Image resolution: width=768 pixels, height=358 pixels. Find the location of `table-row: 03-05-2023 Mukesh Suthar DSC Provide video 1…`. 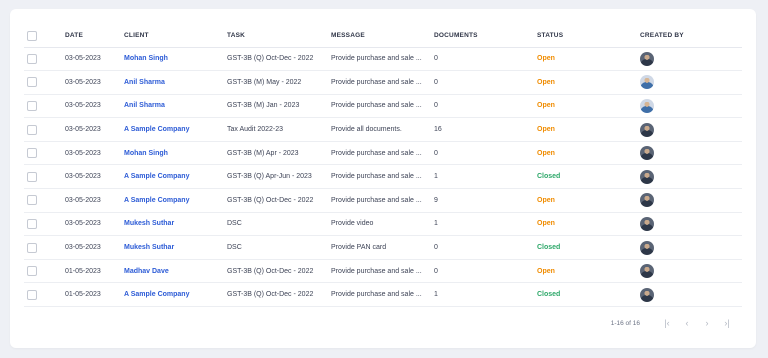

table-row: 03-05-2023 Mukesh Suthar DSC Provide video 1… is located at coordinates (383, 224).